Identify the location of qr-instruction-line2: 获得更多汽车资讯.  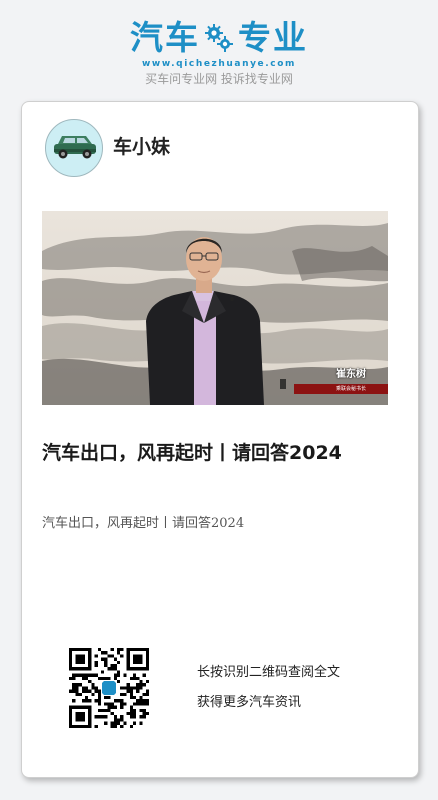
(249, 702).